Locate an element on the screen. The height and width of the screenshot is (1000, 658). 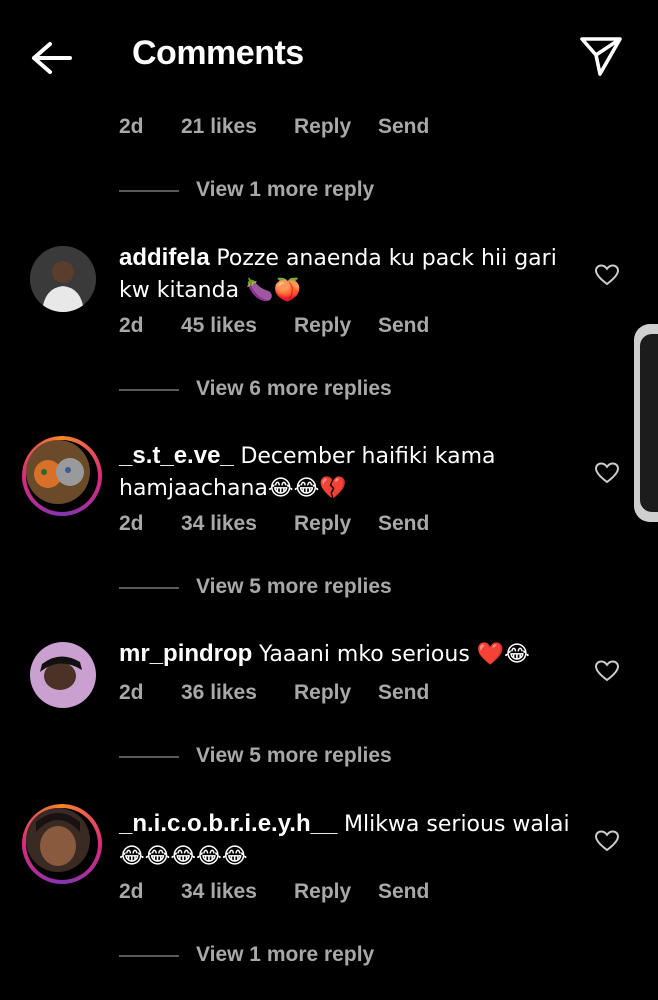
comment-username: _s.t_e.ve_ is located at coordinates (176, 455).